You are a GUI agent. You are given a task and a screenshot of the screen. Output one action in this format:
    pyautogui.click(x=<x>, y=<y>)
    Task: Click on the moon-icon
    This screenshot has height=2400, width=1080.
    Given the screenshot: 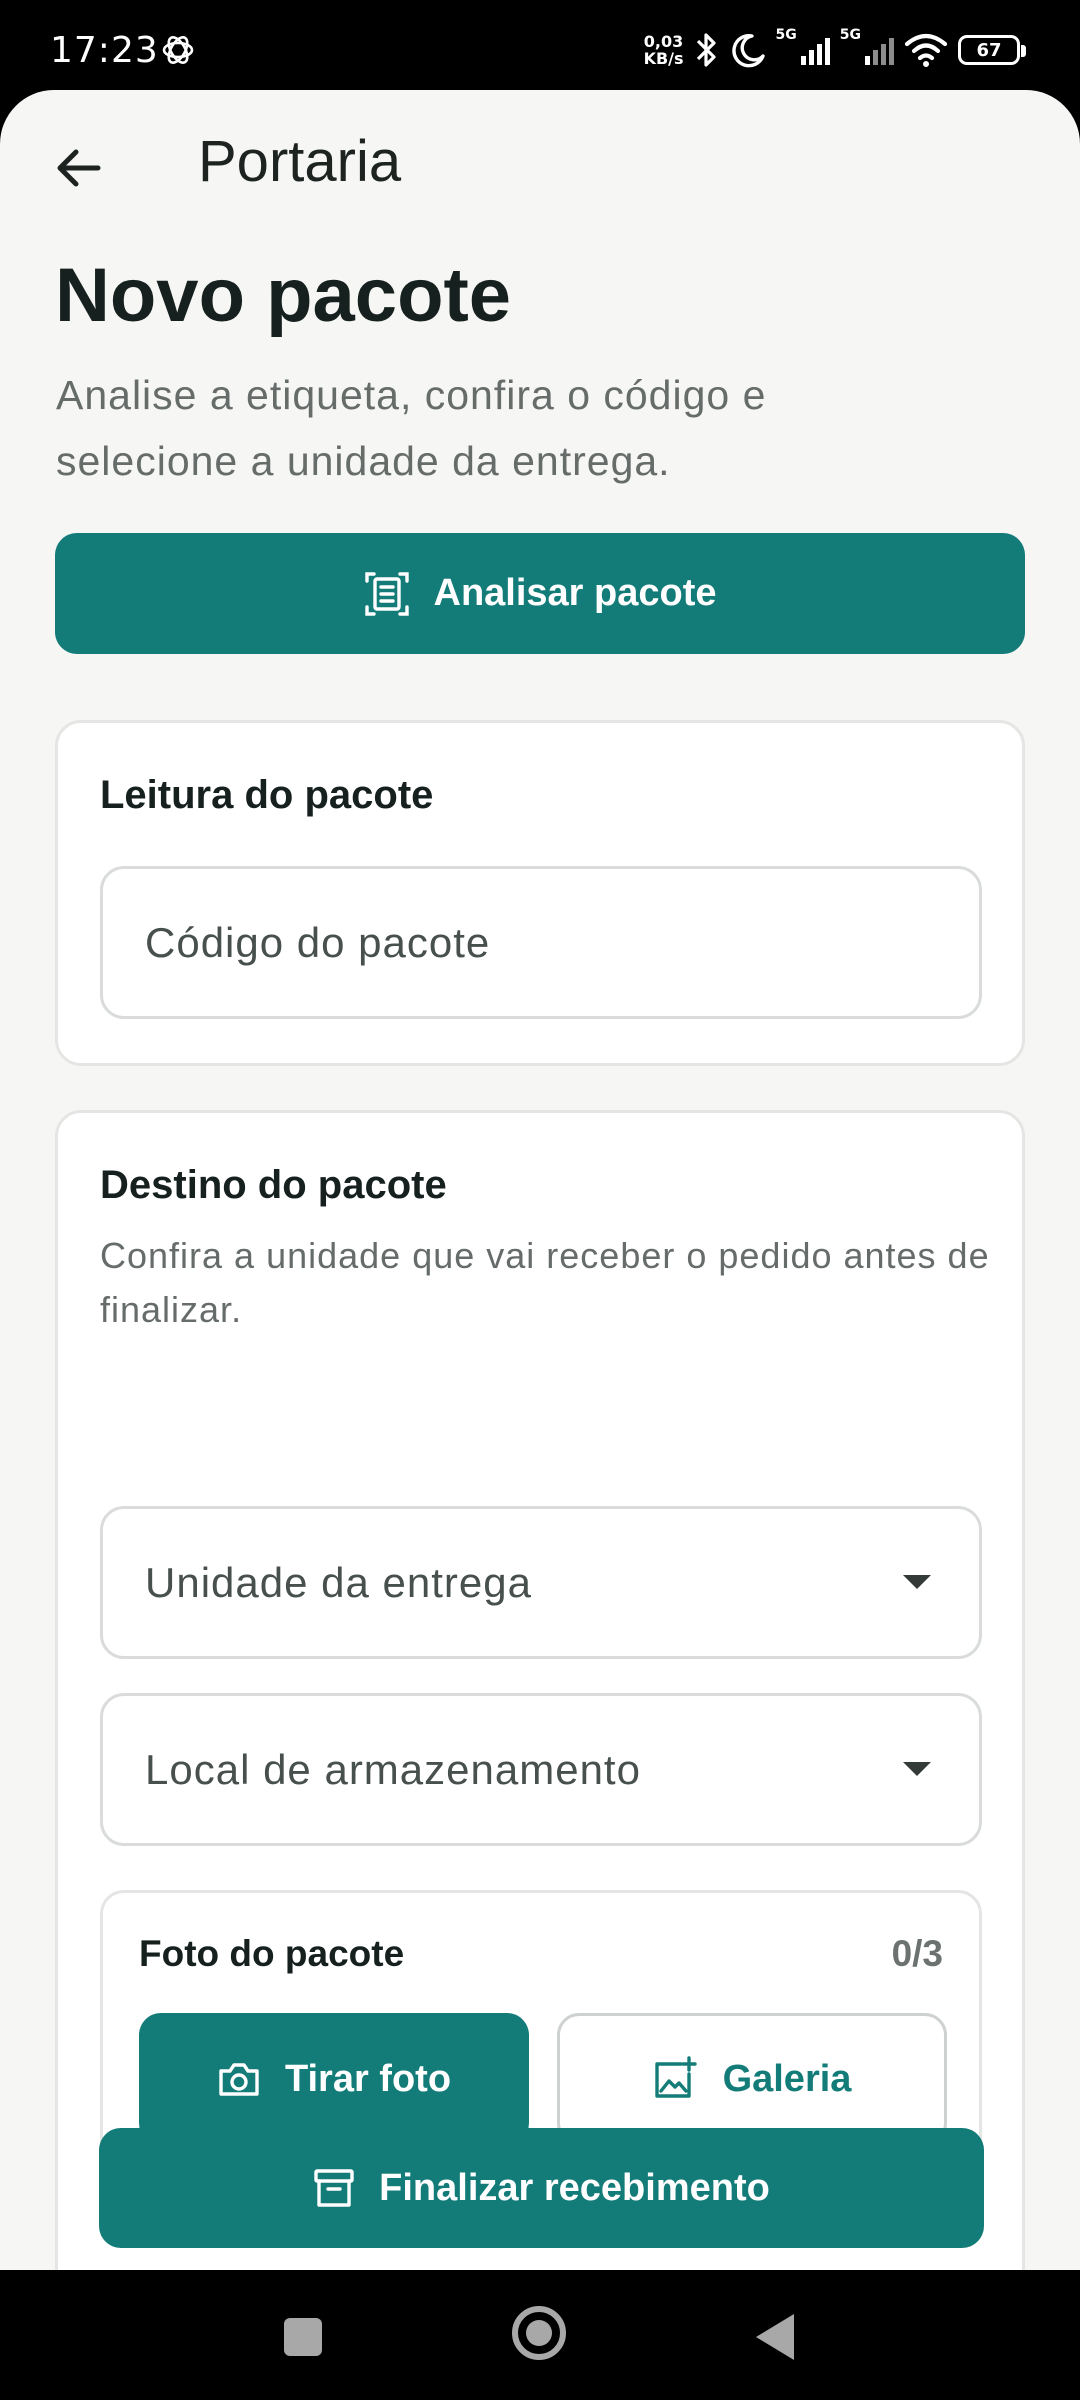 What is the action you would take?
    pyautogui.click(x=748, y=50)
    